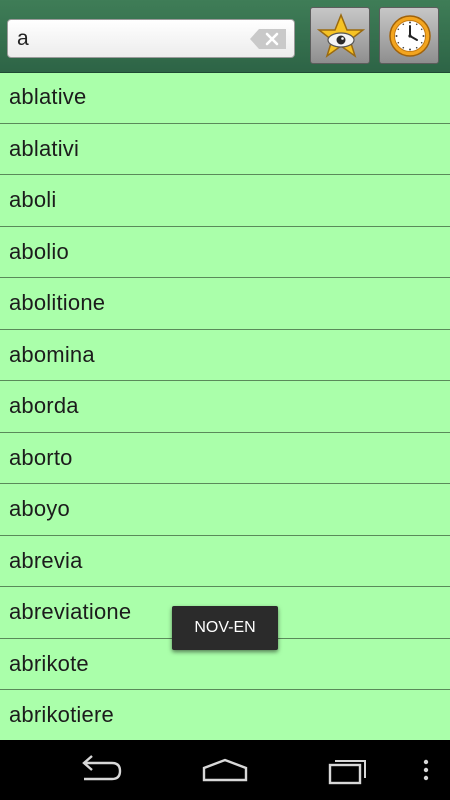 The image size is (450, 800). Describe the element at coordinates (225, 510) in the screenshot. I see `list-item: aboyo` at that location.